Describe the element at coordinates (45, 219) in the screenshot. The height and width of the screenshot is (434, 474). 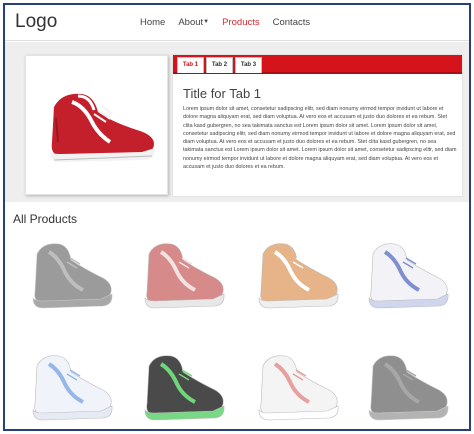
I see `all-products-heading: All Products` at that location.